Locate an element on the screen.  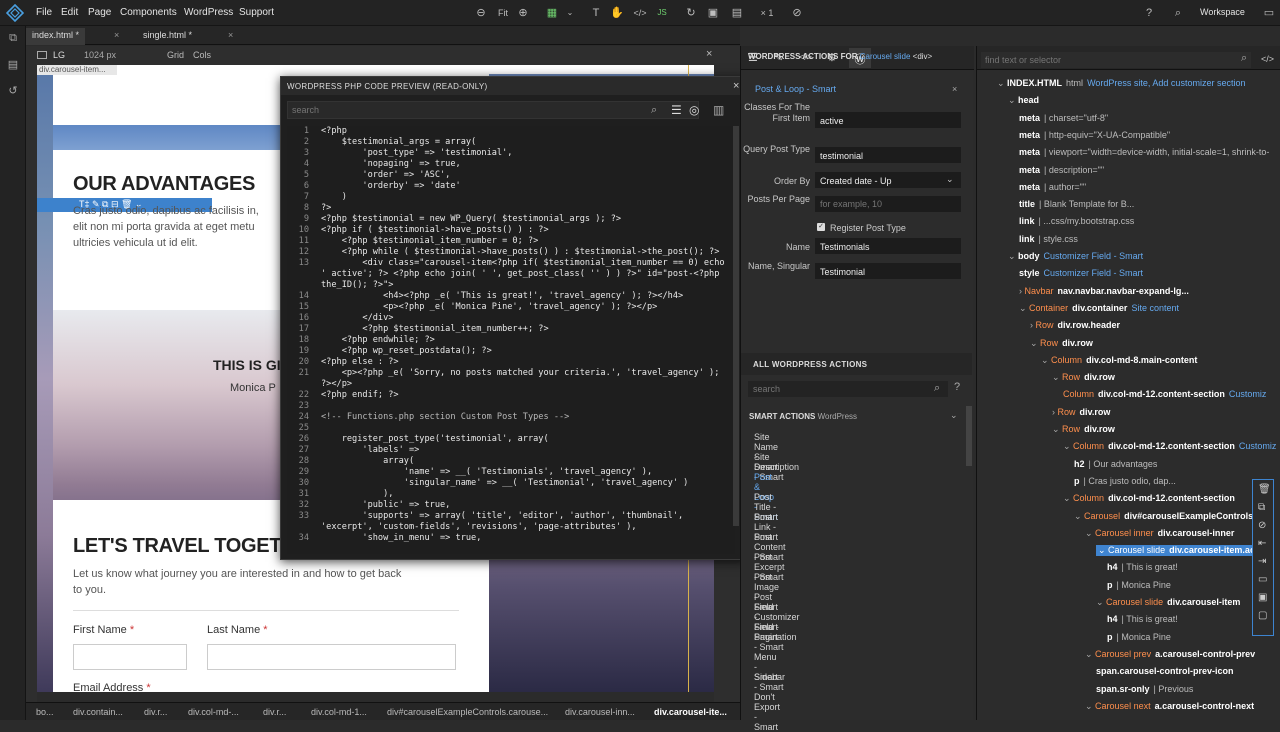
move-down-icon: ⇥ is located at coordinates (1262, 561).